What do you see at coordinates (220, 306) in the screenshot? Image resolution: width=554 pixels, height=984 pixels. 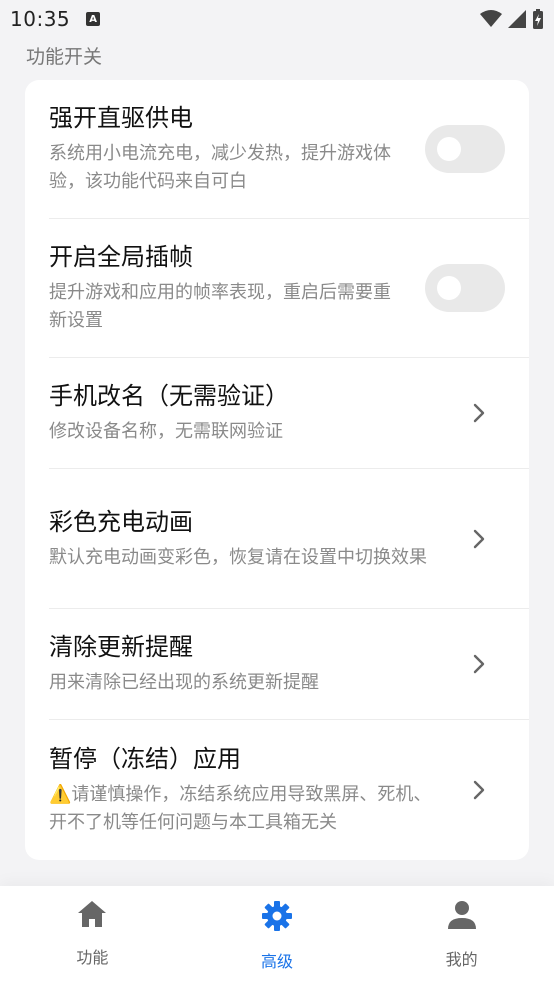 I see `row-description: 提升游戏和应用的帧率表现，重启后需要重新设置` at bounding box center [220, 306].